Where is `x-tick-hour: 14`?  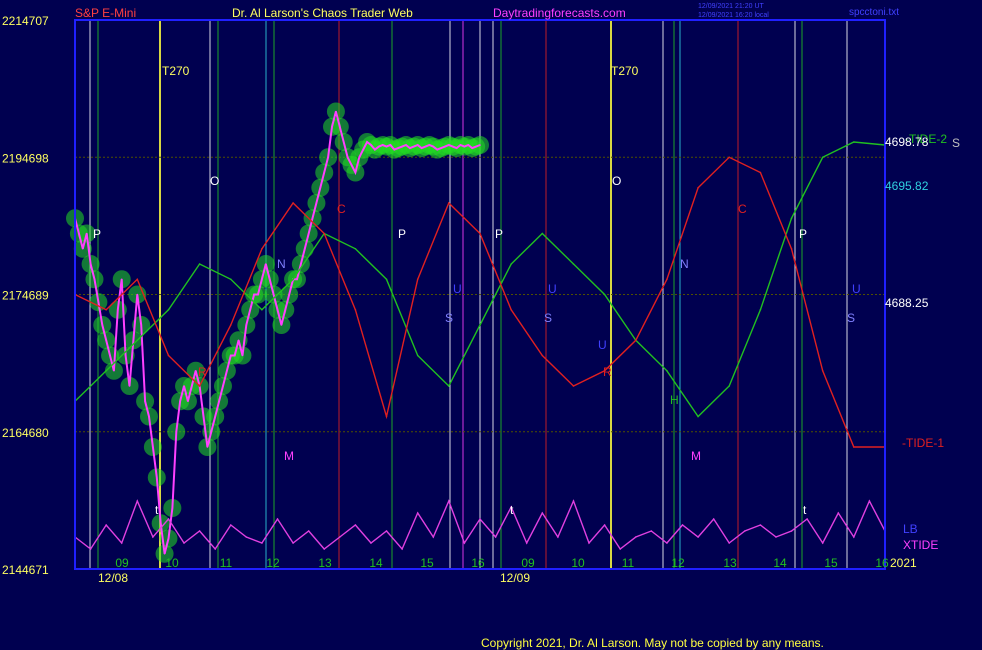
x-tick-hour: 14 is located at coordinates (780, 563).